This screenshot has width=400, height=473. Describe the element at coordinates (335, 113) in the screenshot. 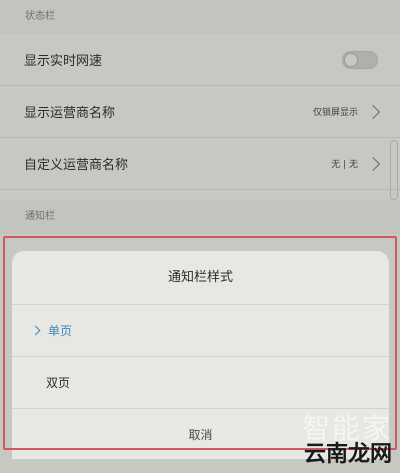

I see `setting-value: 仅锁屏显示` at that location.